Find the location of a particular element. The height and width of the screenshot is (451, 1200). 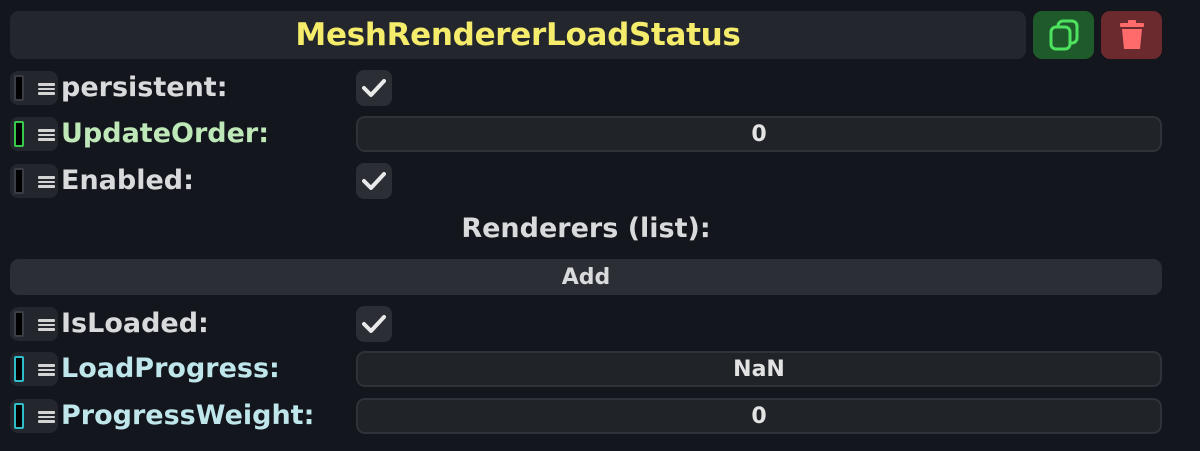

is-loaded-checkbox is located at coordinates (374, 324).